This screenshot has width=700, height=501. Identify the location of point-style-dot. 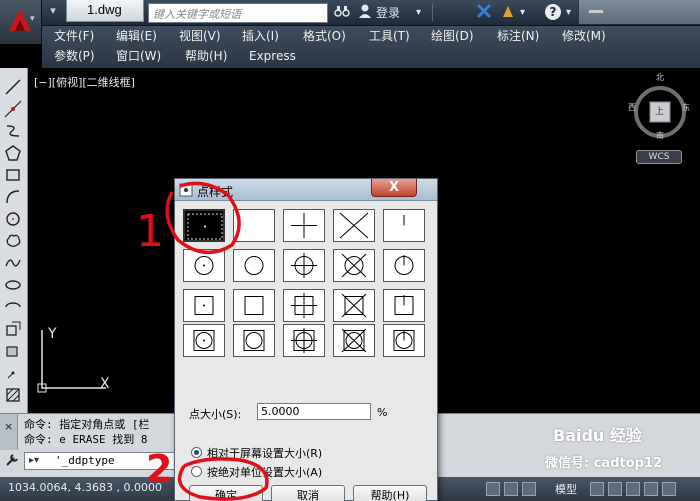
(204, 225).